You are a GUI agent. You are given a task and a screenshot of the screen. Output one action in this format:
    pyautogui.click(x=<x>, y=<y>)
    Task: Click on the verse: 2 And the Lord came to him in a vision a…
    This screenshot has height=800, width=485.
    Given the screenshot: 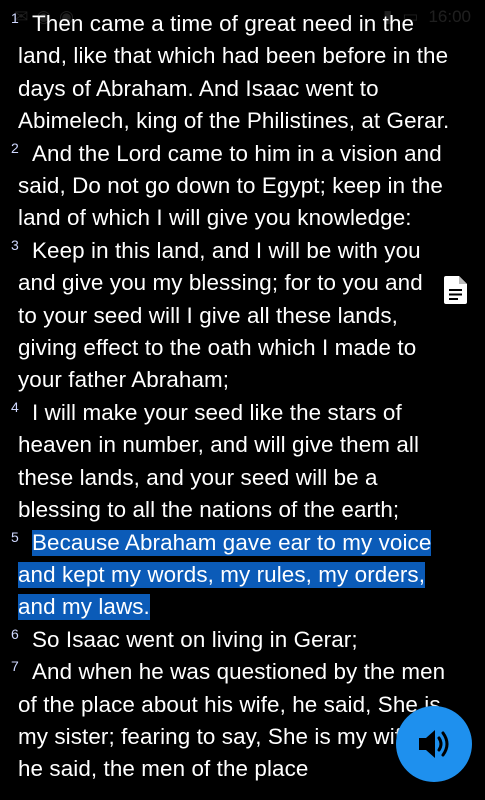 What is the action you would take?
    pyautogui.click(x=242, y=186)
    